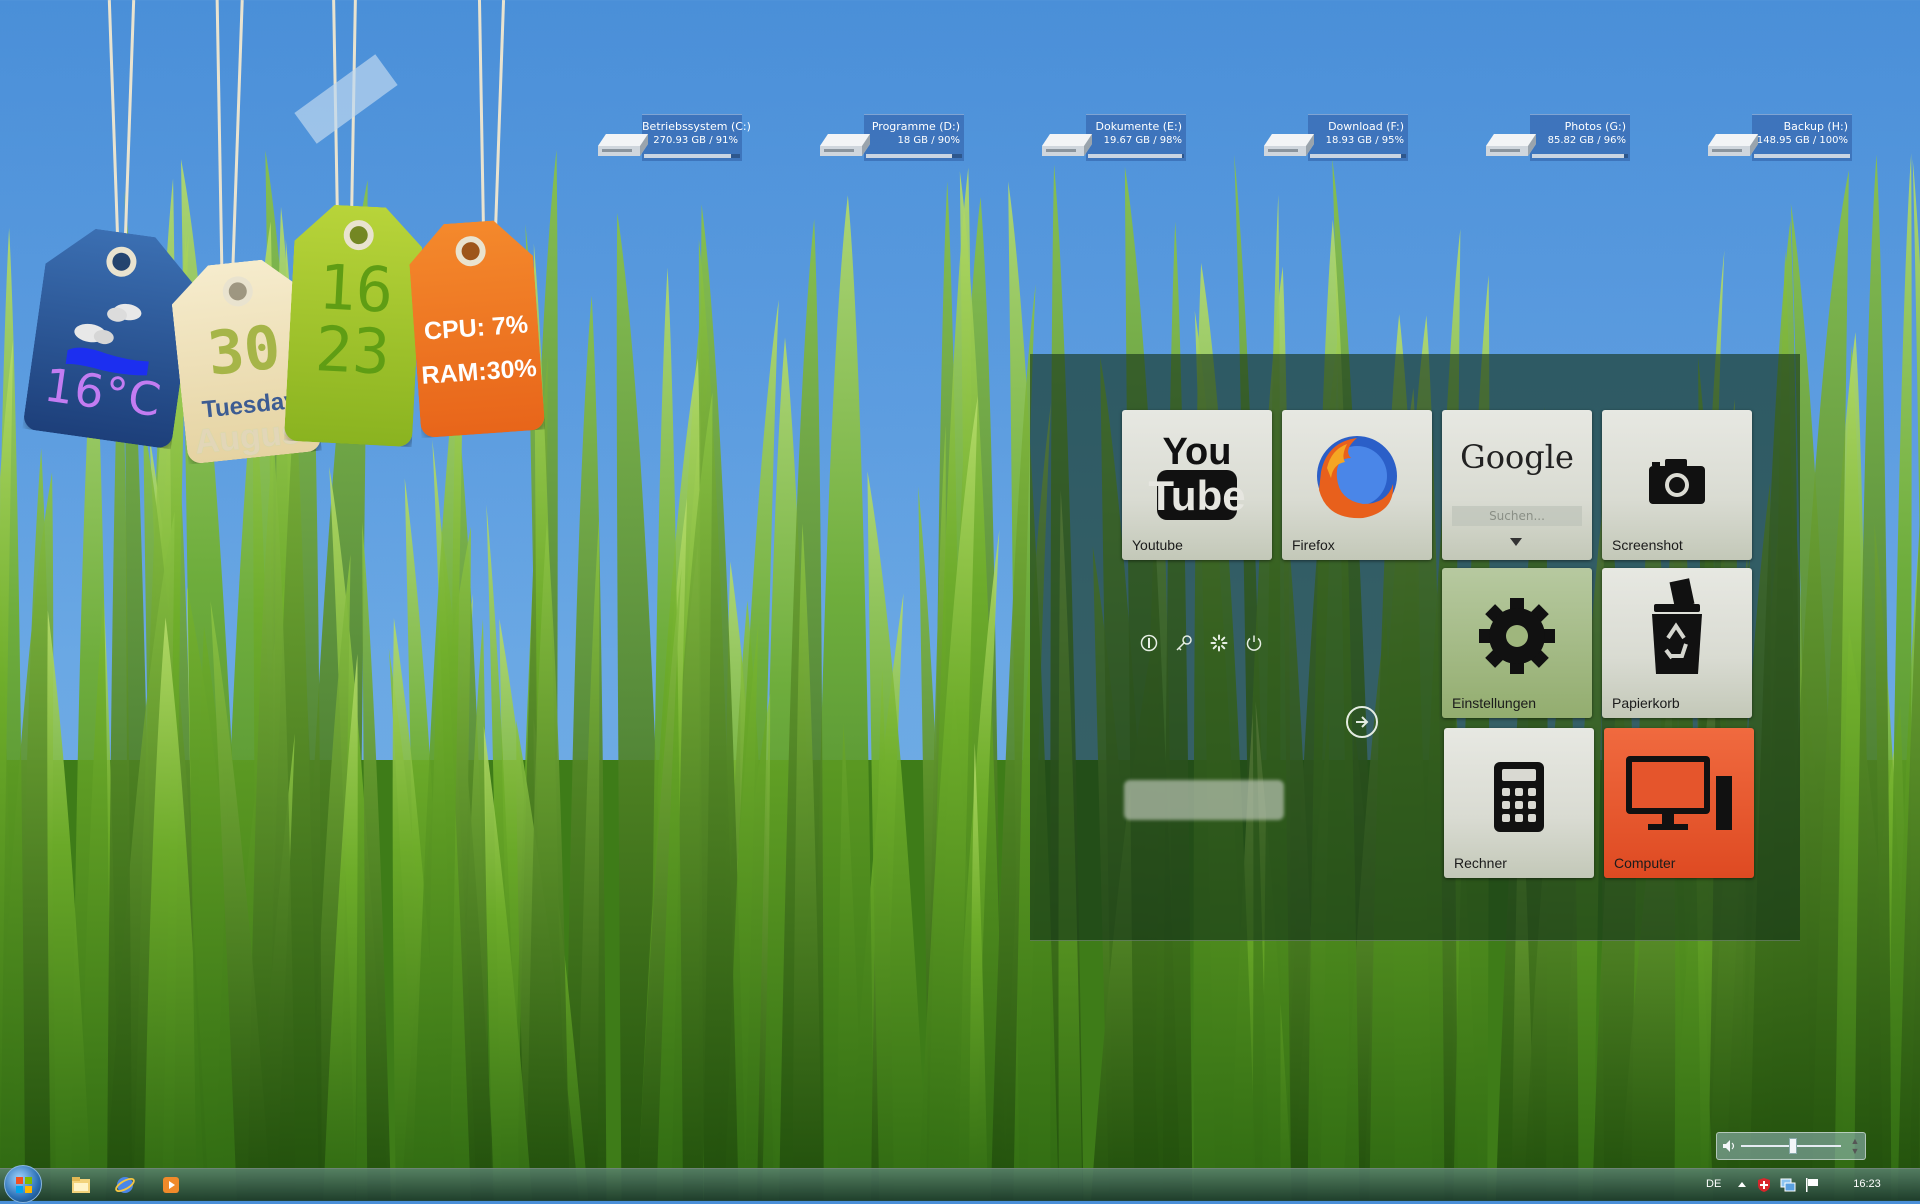 Image resolution: width=1920 pixels, height=1204 pixels. What do you see at coordinates (356, 288) in the screenshot?
I see `clock-hours-text: 16` at bounding box center [356, 288].